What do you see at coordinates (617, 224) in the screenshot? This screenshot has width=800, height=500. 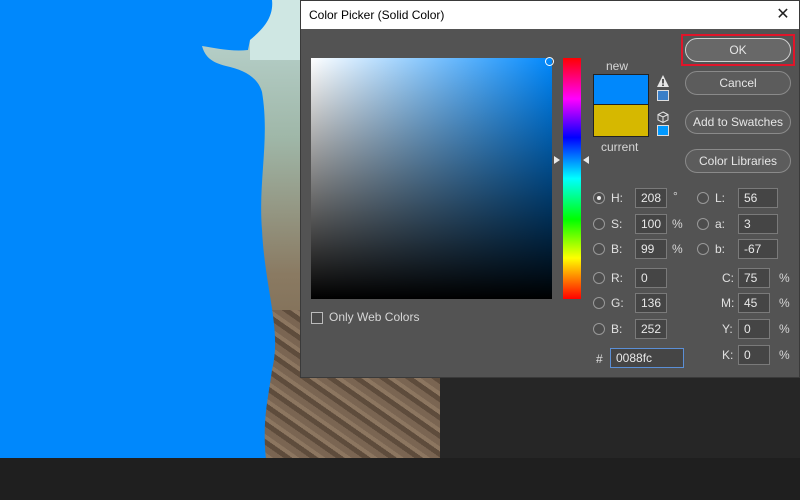 I see `s-label: S:` at bounding box center [617, 224].